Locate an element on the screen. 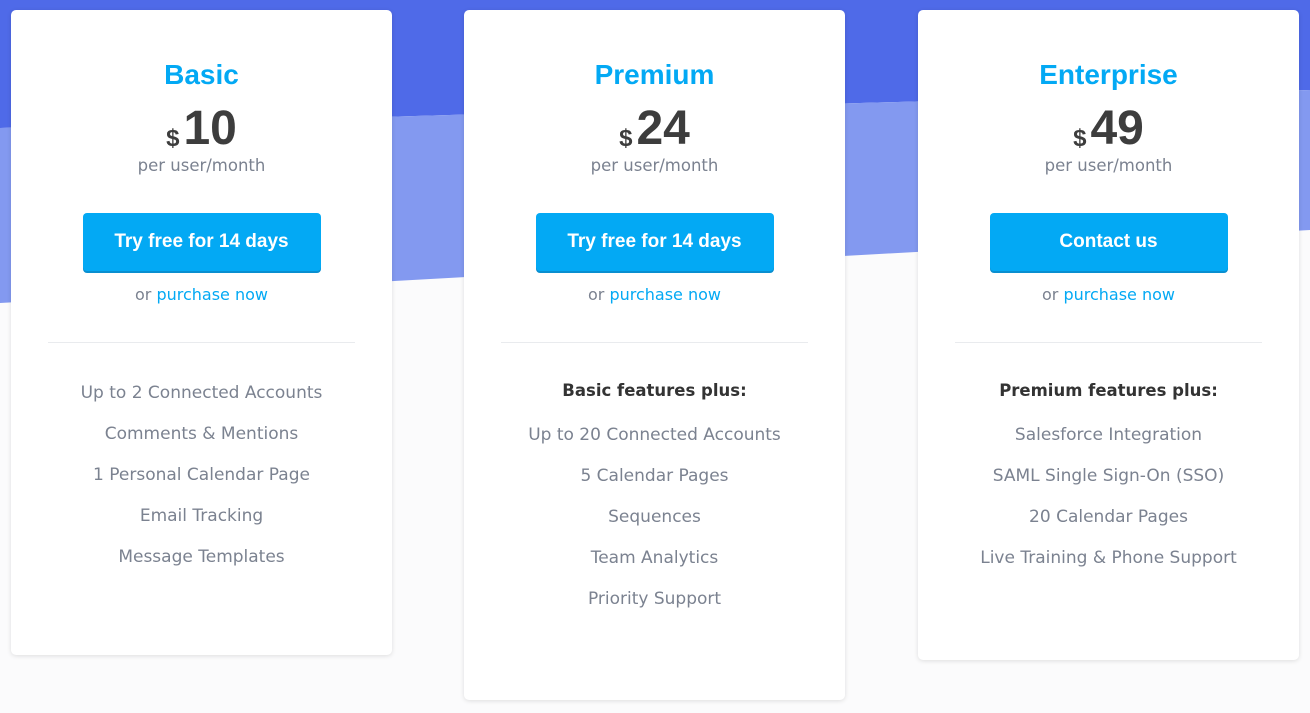 The width and height of the screenshot is (1310, 713). price-amount: 24 is located at coordinates (663, 128).